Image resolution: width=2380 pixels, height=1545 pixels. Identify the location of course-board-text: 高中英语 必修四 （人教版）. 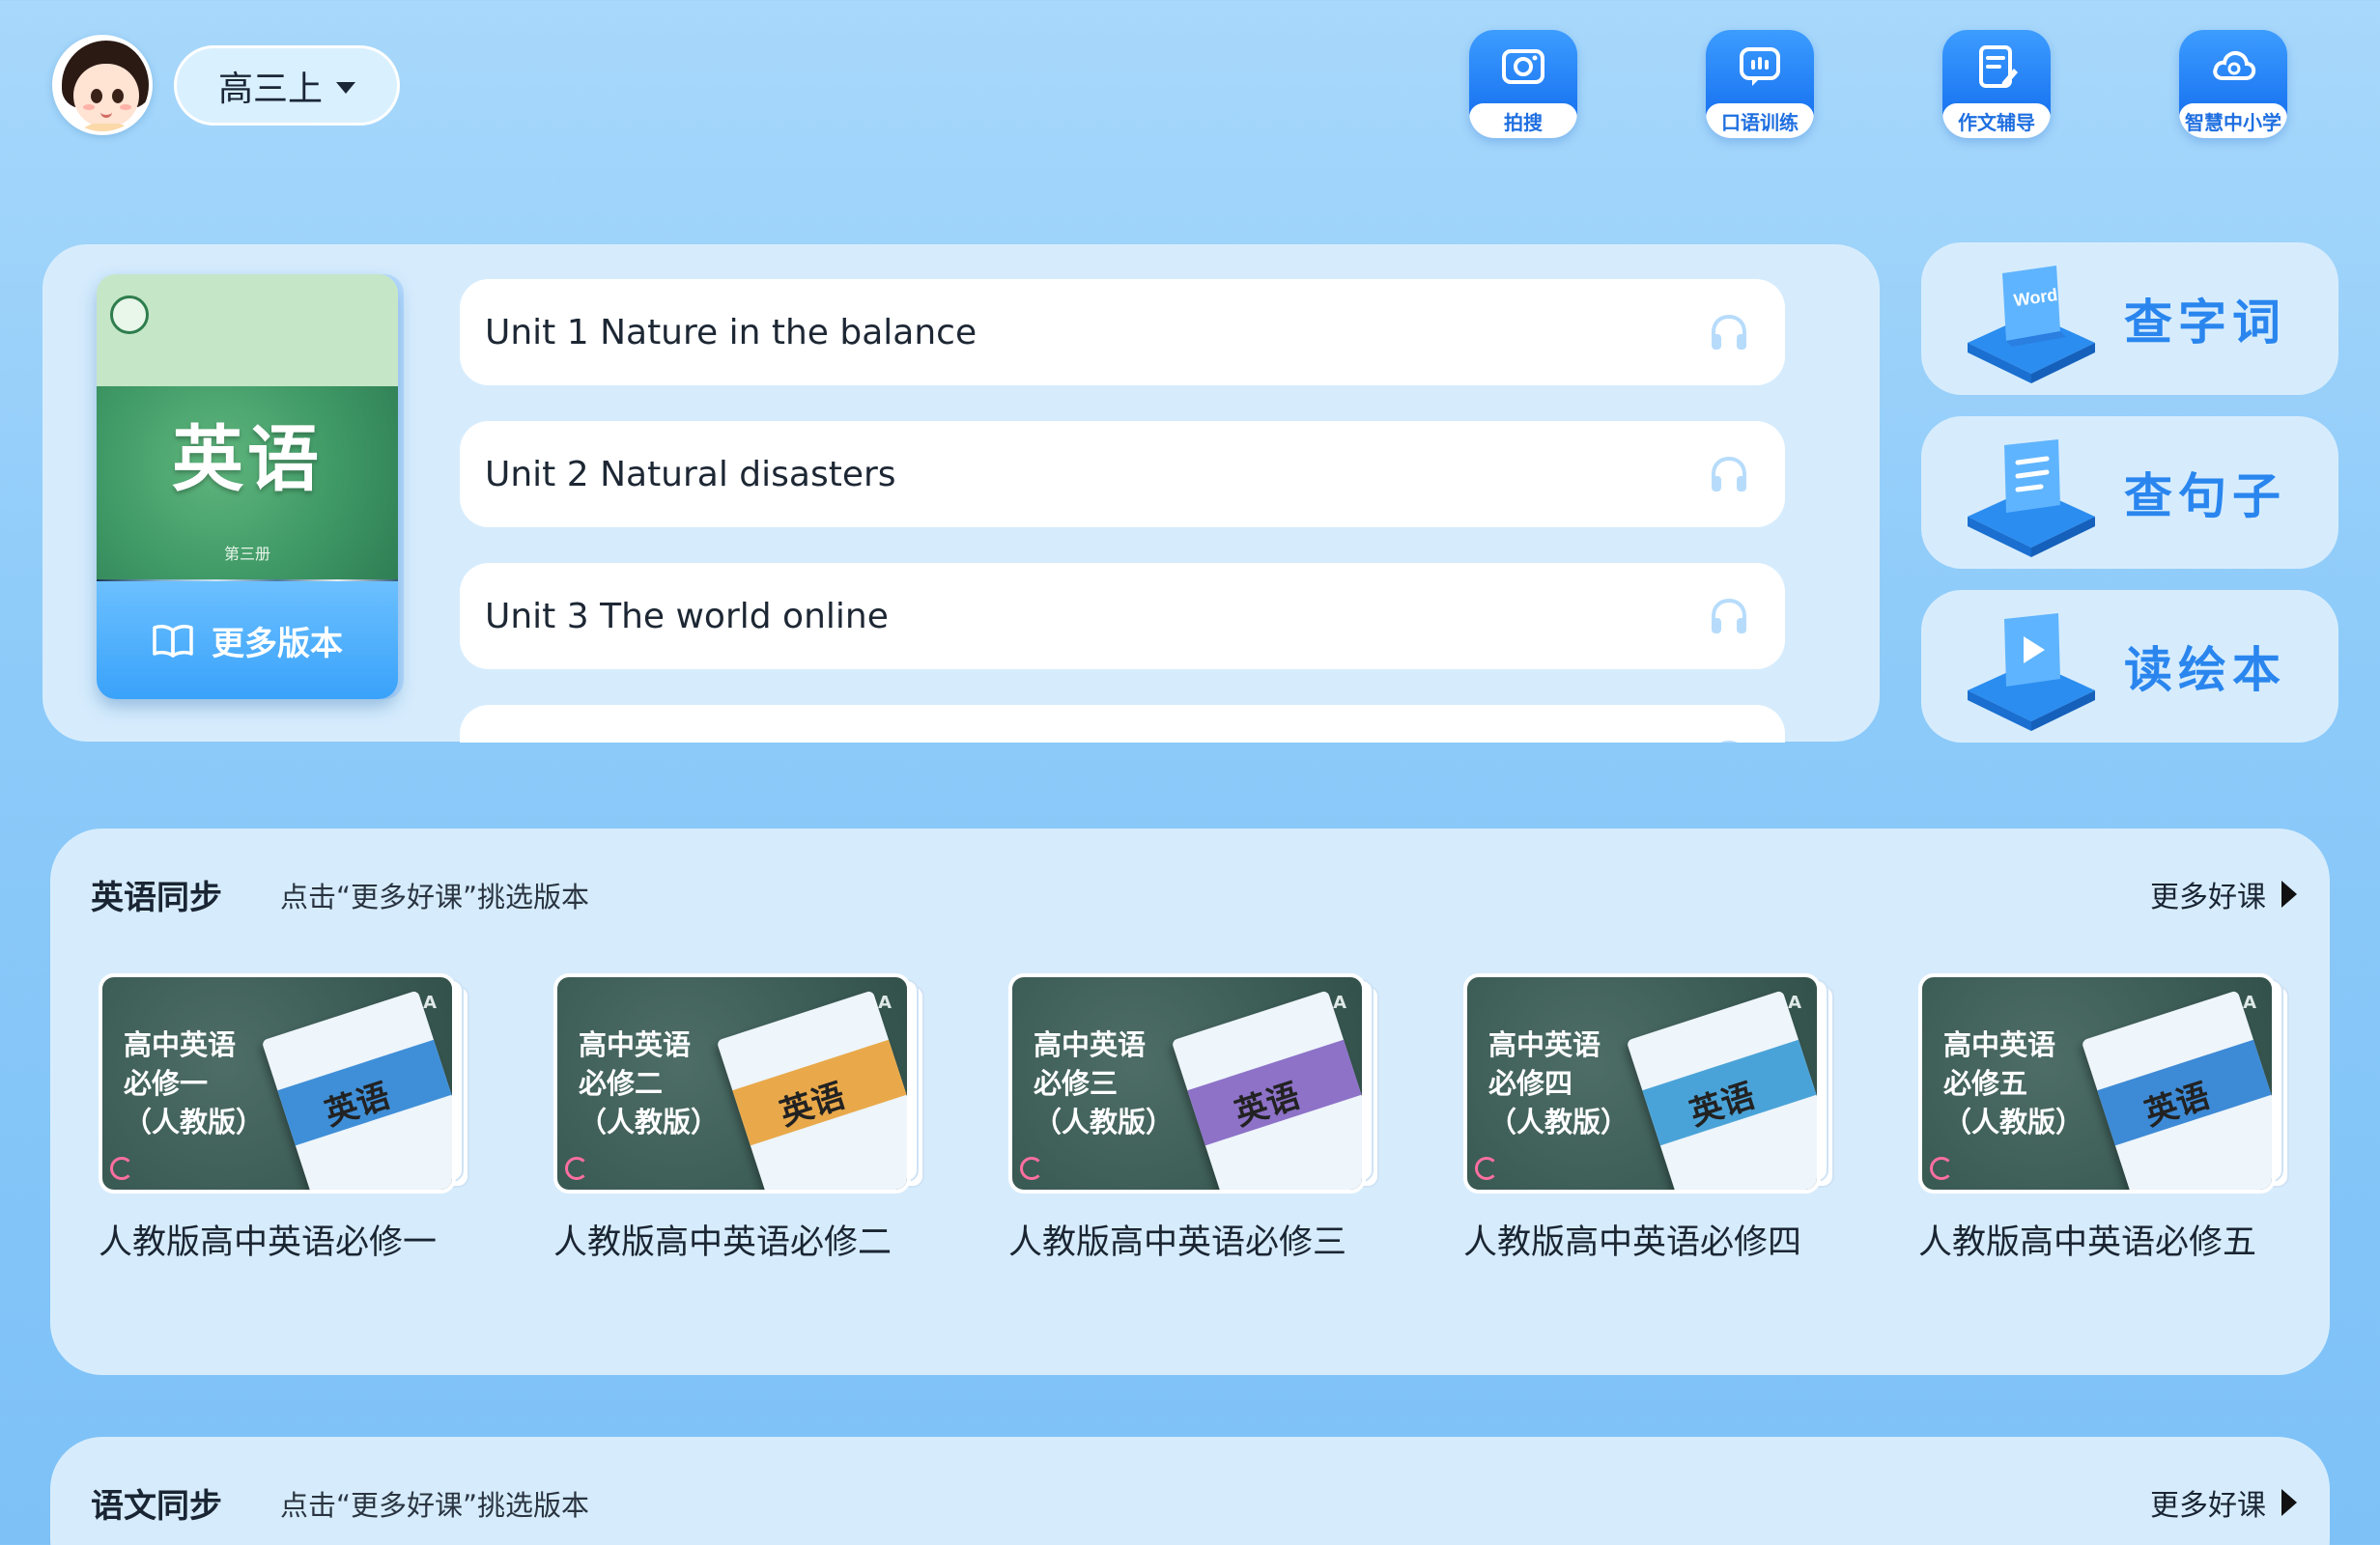
(1559, 1083).